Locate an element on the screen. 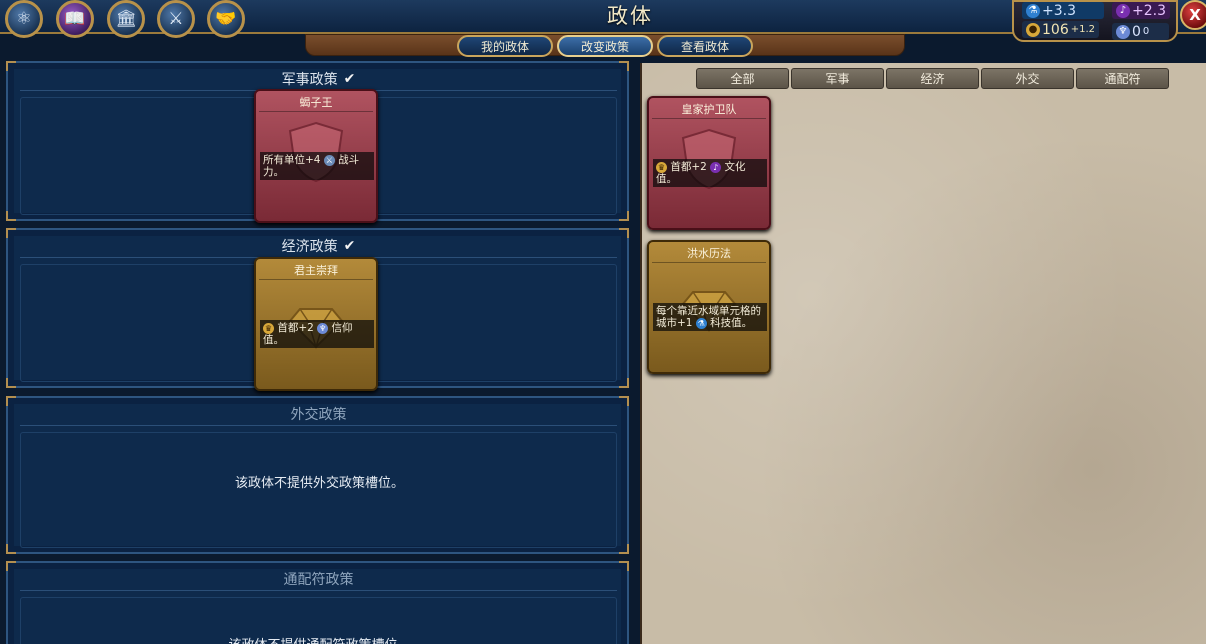  resource-panel: ⚗ +3.3 ♪ +2.3 ● 106 +1.2 ♆ 00 is located at coordinates (1095, 21).